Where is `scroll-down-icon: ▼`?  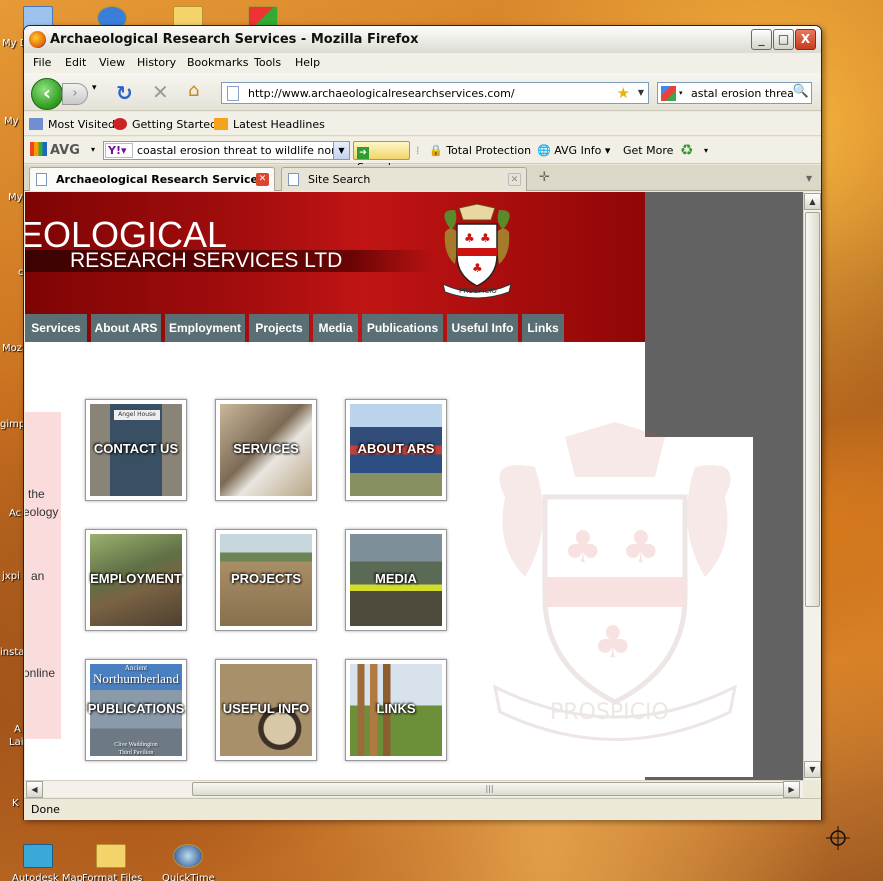
scroll-down-icon: ▼ is located at coordinates (812, 769).